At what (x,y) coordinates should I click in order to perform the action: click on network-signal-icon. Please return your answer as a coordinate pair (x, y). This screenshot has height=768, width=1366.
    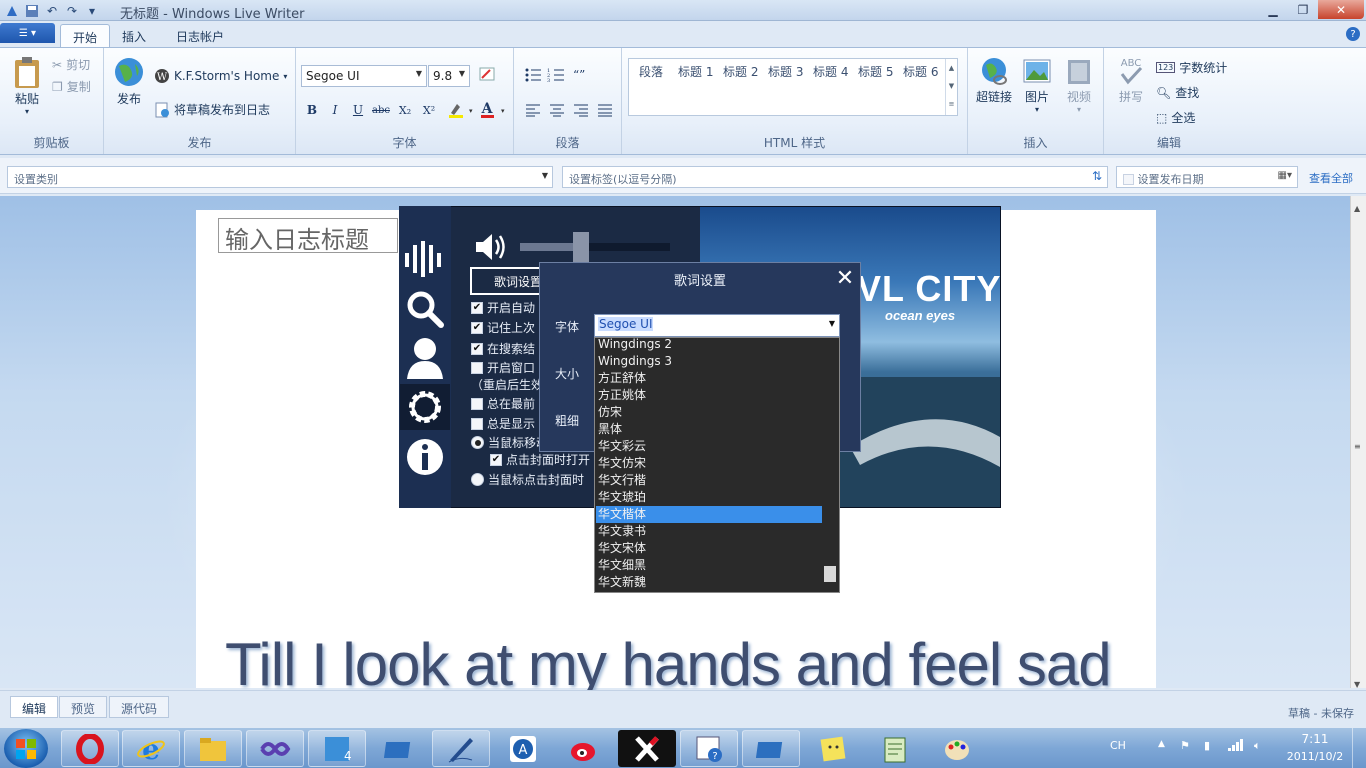
    Looking at the image, I should click on (1236, 745).